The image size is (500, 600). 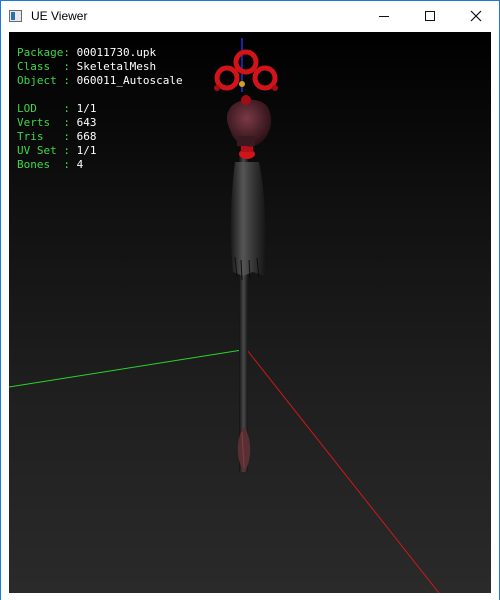 I want to click on minimize-button, so click(x=384, y=16).